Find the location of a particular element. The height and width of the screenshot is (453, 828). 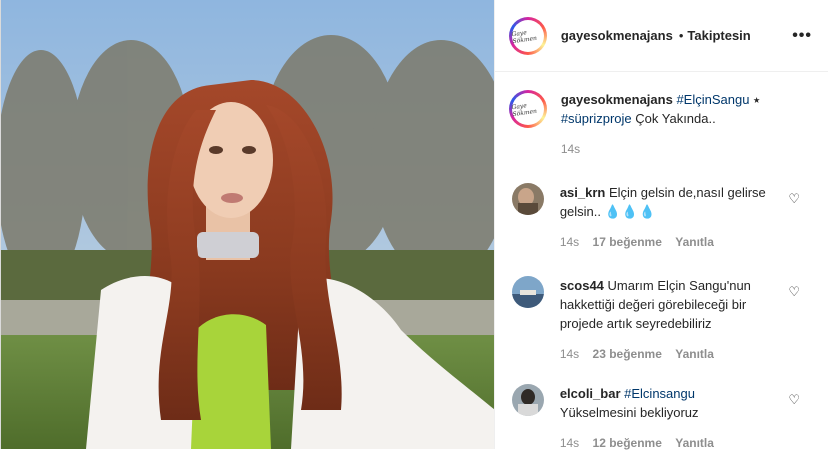

avatar-logo: Gaye Sökmen is located at coordinates (527, 35).